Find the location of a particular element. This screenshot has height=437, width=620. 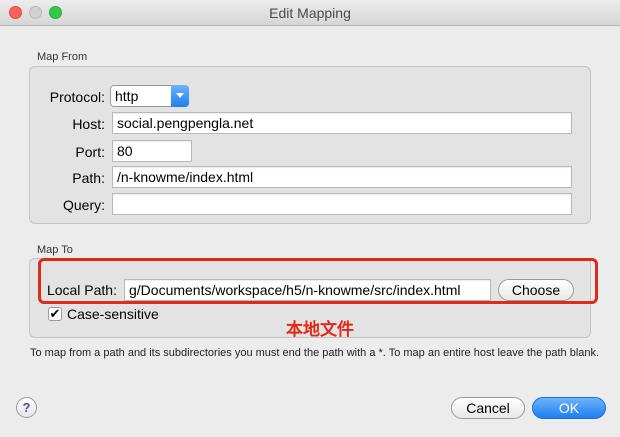

protocol-value: http is located at coordinates (127, 96).